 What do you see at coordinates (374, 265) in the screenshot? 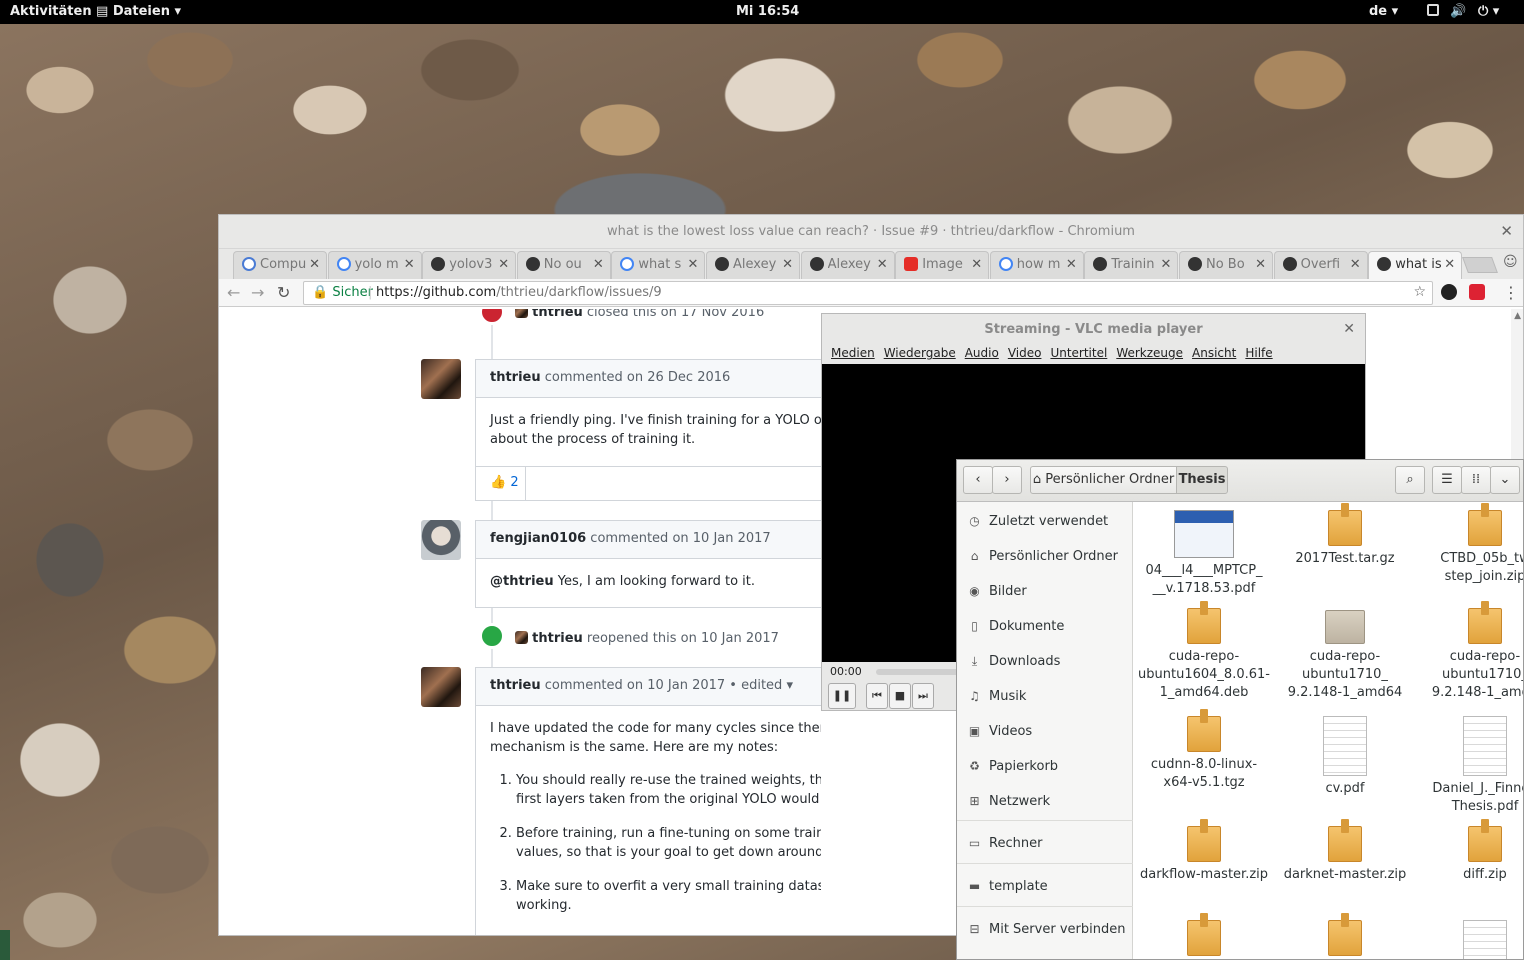
I see `browser-tab: yolo m ✕` at bounding box center [374, 265].